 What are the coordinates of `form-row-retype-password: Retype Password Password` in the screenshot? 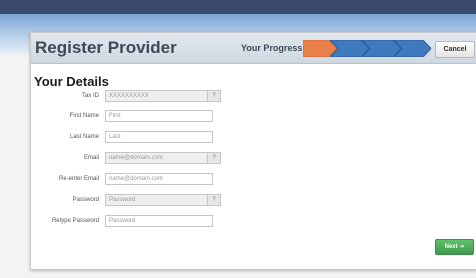 It's located at (253, 222).